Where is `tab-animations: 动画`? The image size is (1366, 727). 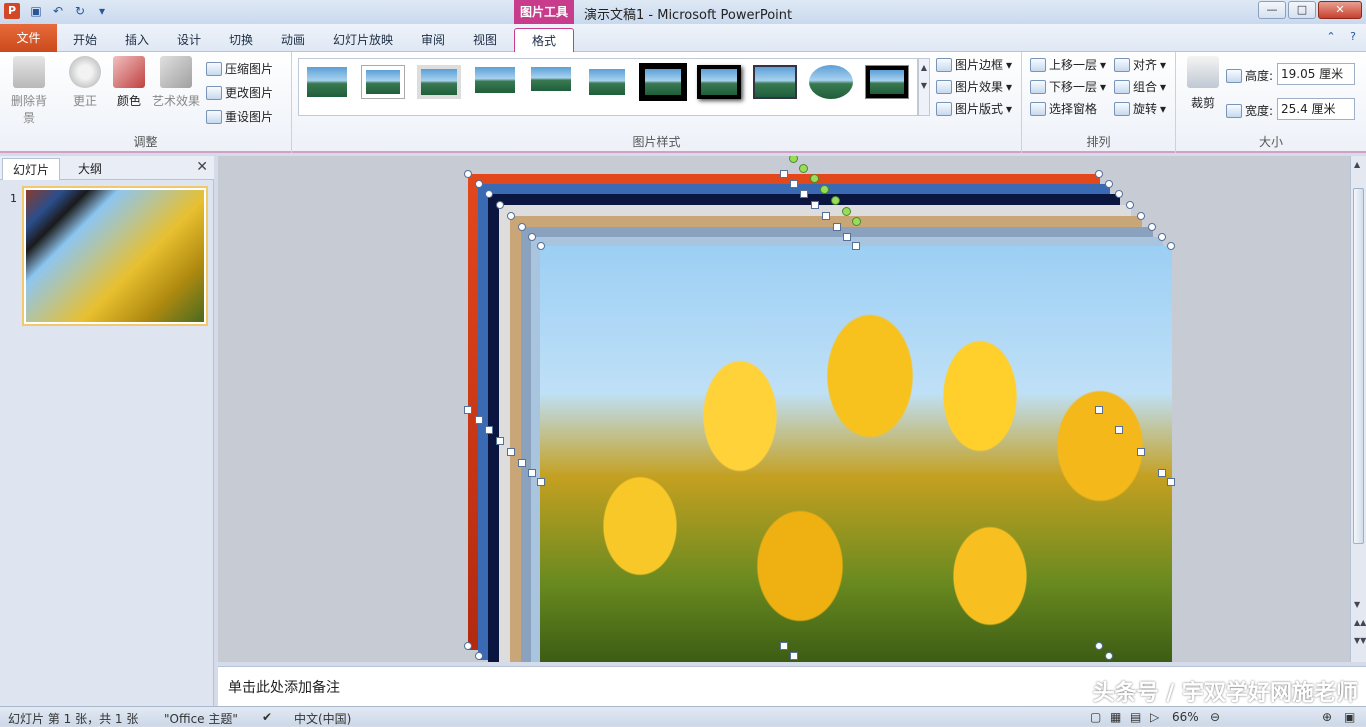
tab-animations: 动画 is located at coordinates (293, 40).